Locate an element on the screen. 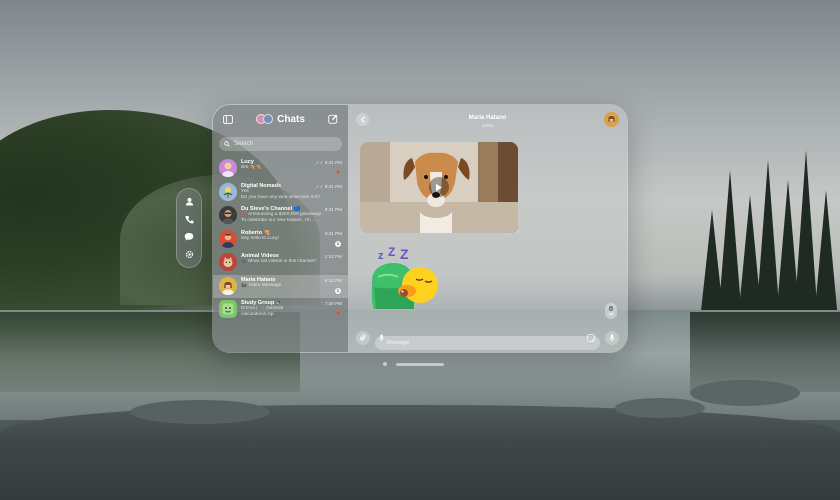  message-input-wrapper is located at coordinates (487, 340).